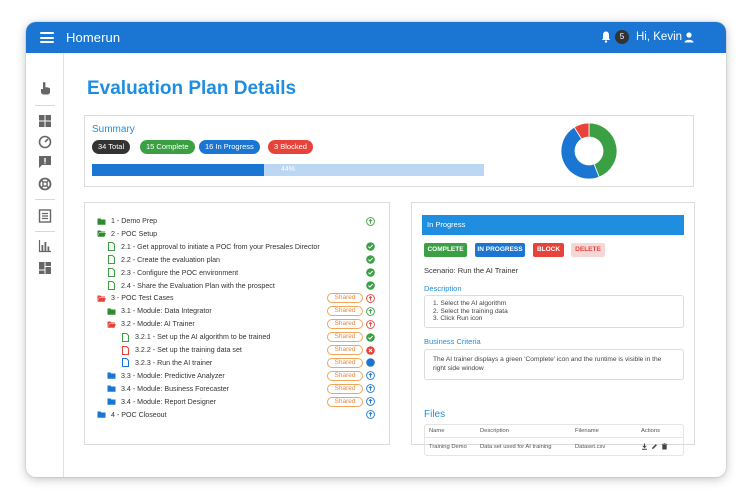 The image size is (750, 503). I want to click on speed-icon, so click(45, 142).